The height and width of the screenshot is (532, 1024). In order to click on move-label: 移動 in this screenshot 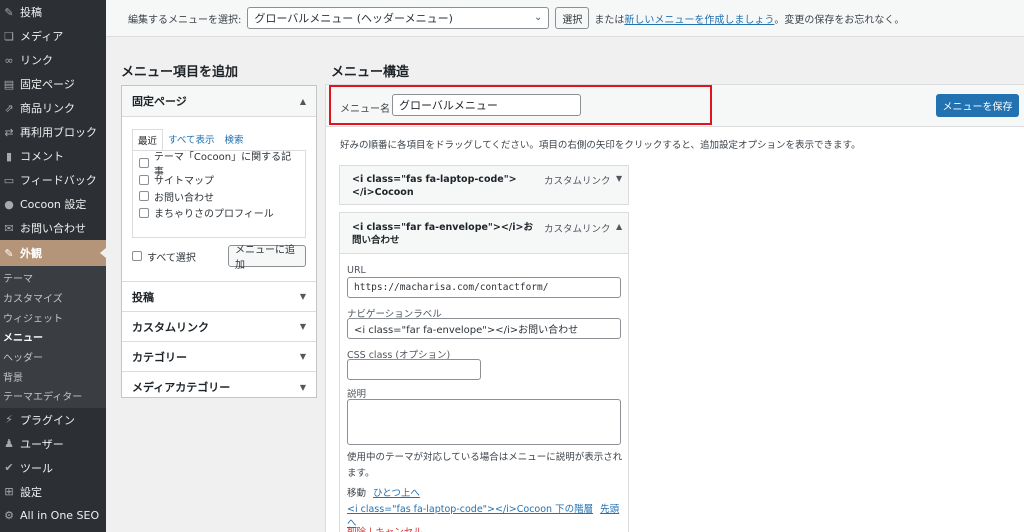, I will do `click(357, 493)`.